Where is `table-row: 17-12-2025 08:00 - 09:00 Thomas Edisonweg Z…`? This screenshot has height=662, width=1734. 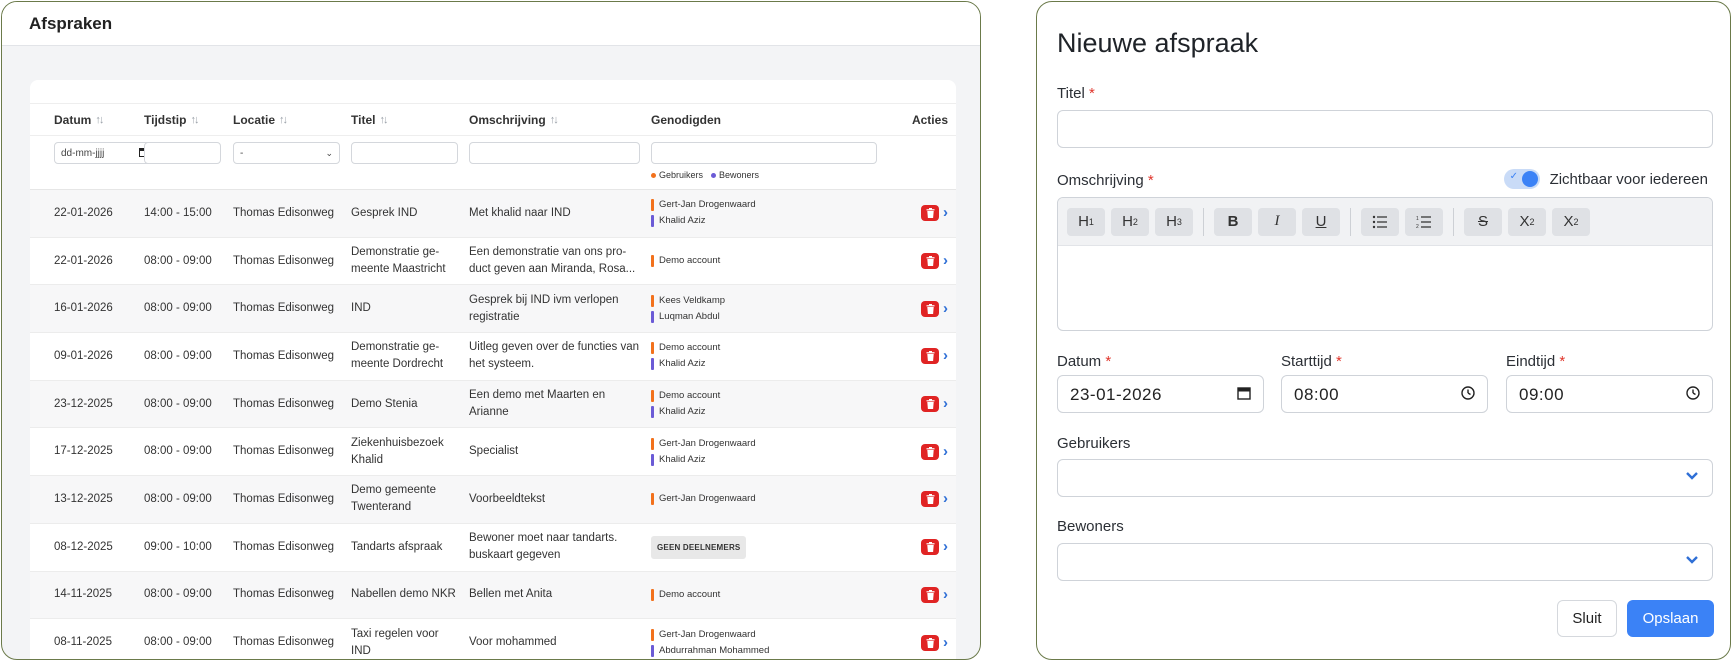 table-row: 17-12-2025 08:00 - 09:00 Thomas Edisonweg Z… is located at coordinates (493, 452).